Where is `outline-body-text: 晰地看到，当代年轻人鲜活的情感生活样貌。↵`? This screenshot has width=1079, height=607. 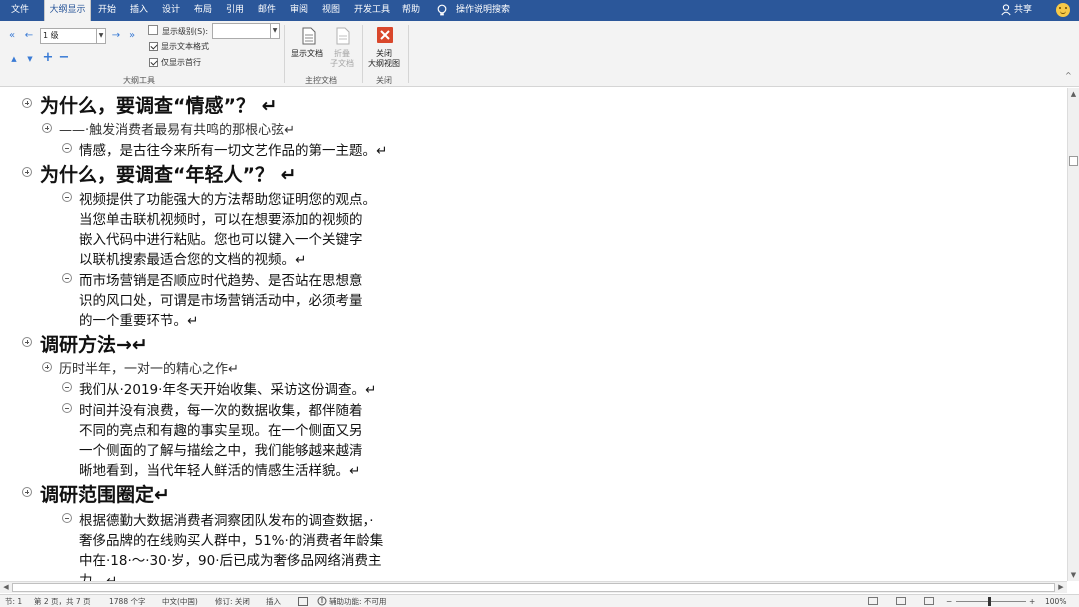 outline-body-text: 晰地看到，当代年轻人鲜活的情感生活样貌。↵ is located at coordinates (219, 469).